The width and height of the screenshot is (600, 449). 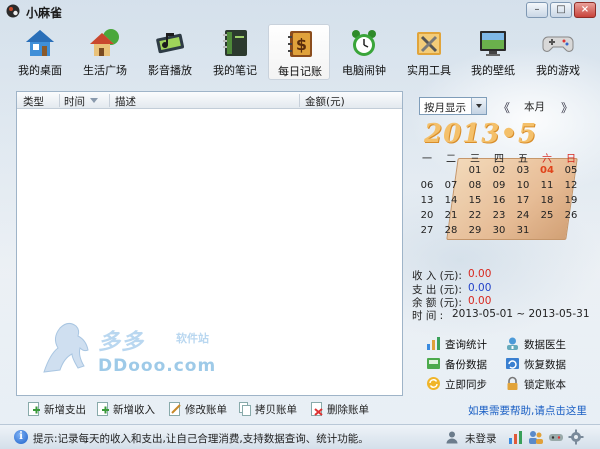 What do you see at coordinates (451, 185) in the screenshot?
I see `calendar-day: 07` at bounding box center [451, 185].